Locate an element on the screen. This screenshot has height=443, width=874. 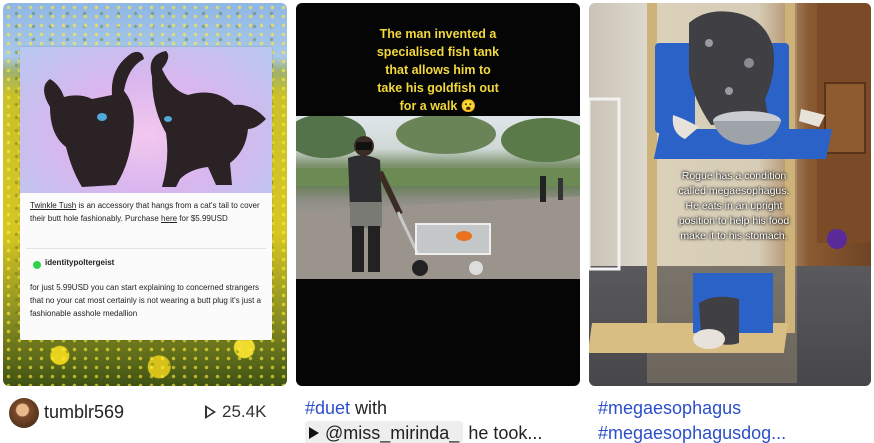
cats-image is located at coordinates (146, 120).